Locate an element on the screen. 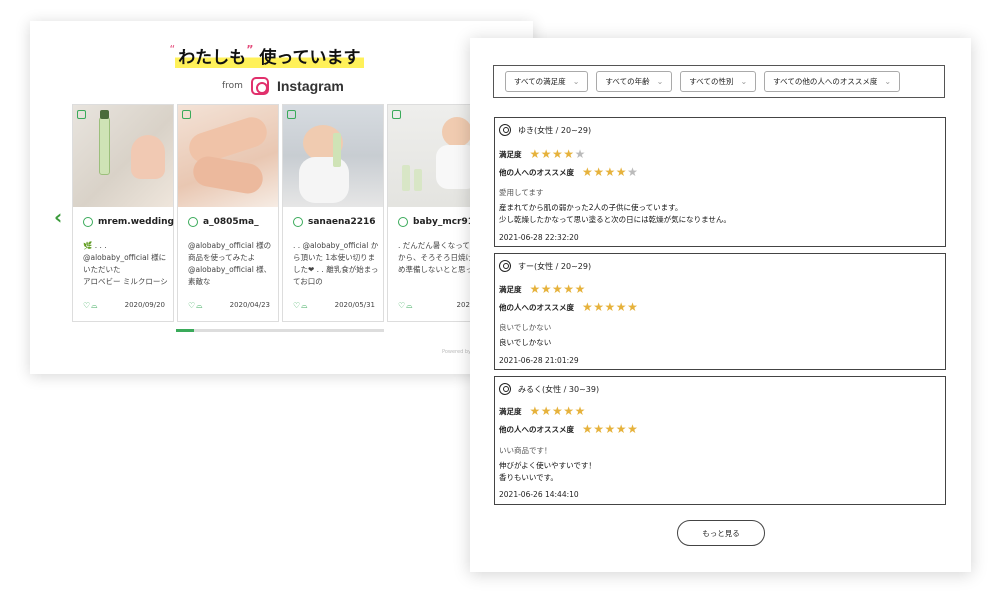  review-header: みるく(女性 / 30~39) is located at coordinates (549, 389).